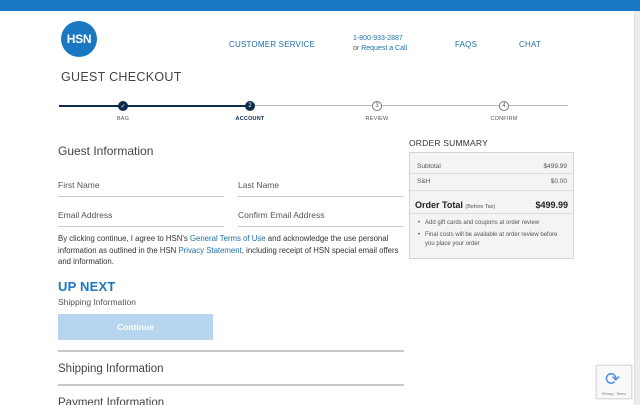 This screenshot has height=405, width=640. I want to click on step-confirm-marker: 4, so click(504, 106).